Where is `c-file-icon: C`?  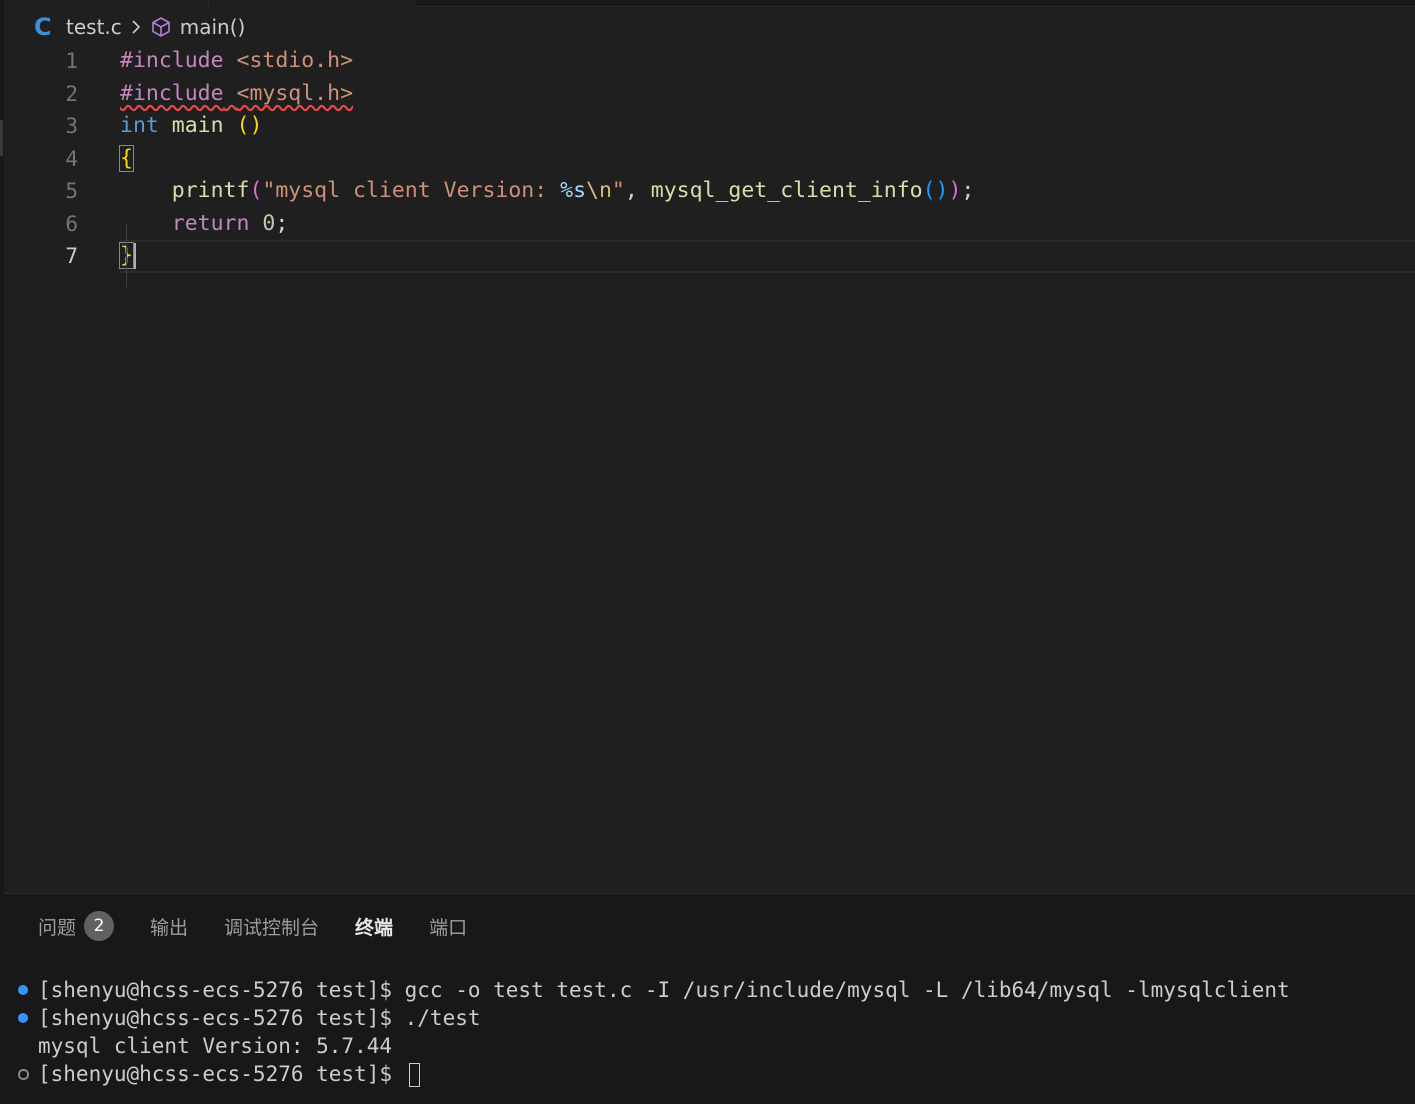
c-file-icon: C is located at coordinates (43, 27).